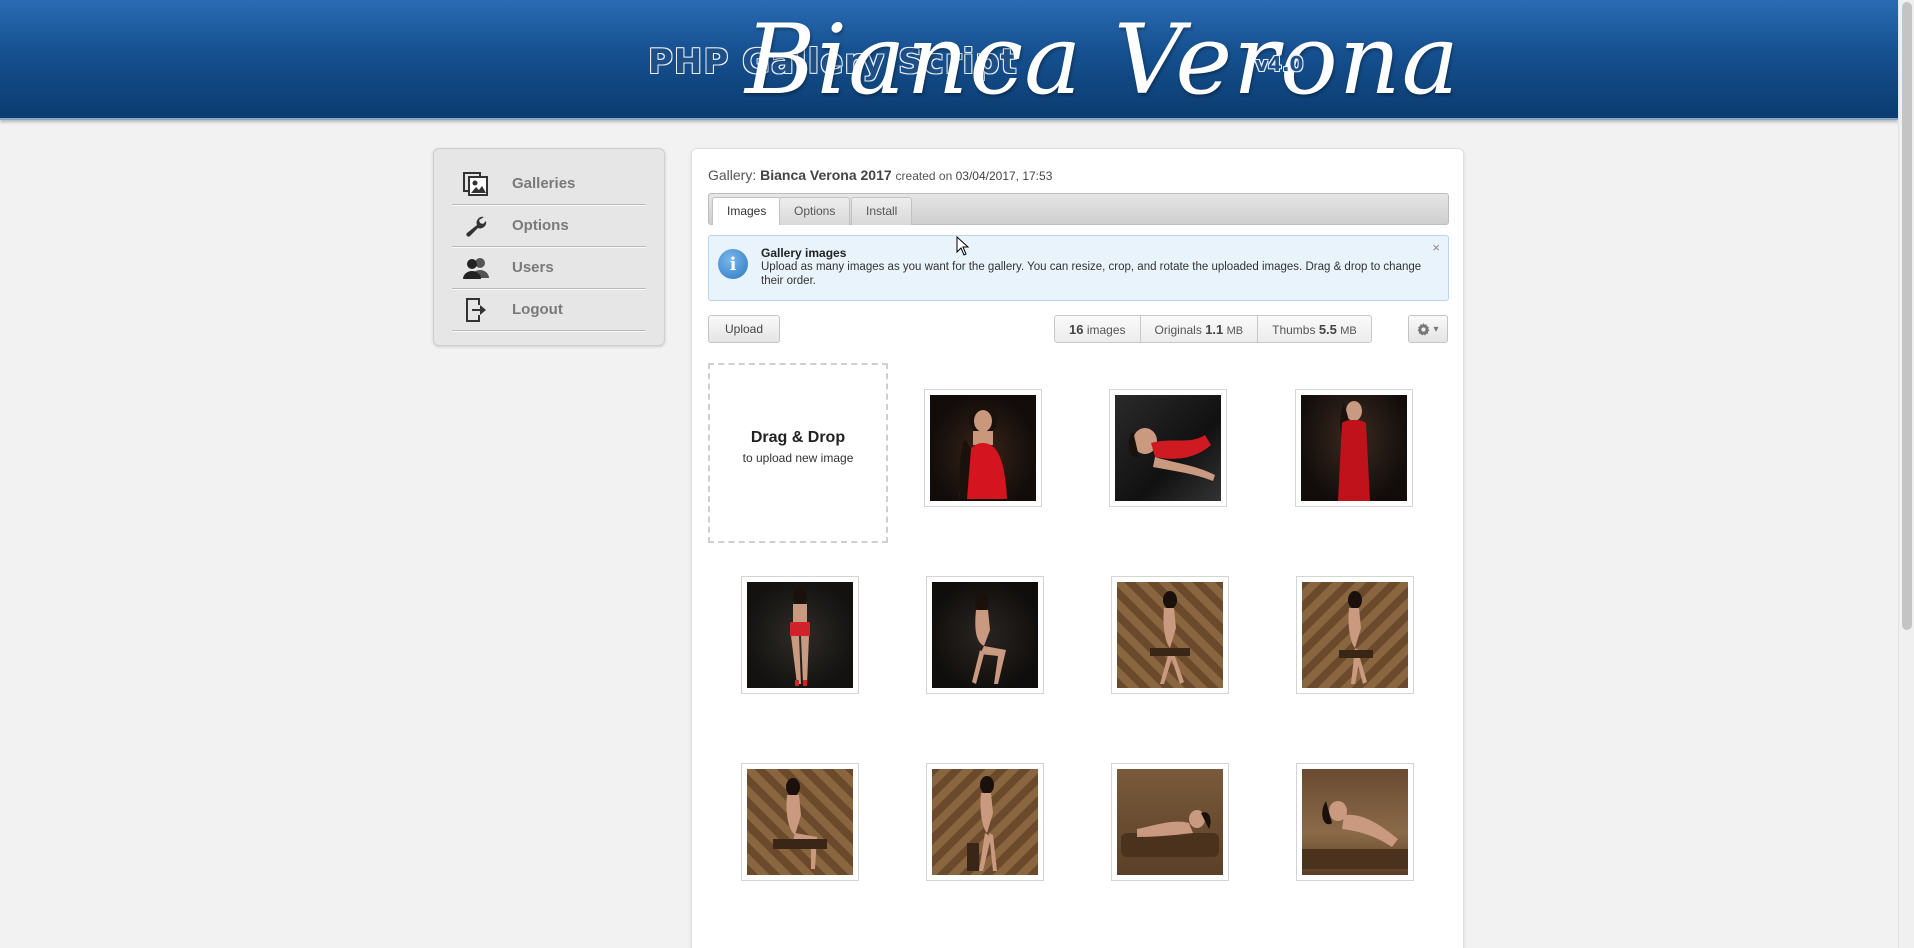 This screenshot has height=948, width=1914. I want to click on app-header: PHP Gallery Script Bianca Verona v4.0, so click(949, 60).